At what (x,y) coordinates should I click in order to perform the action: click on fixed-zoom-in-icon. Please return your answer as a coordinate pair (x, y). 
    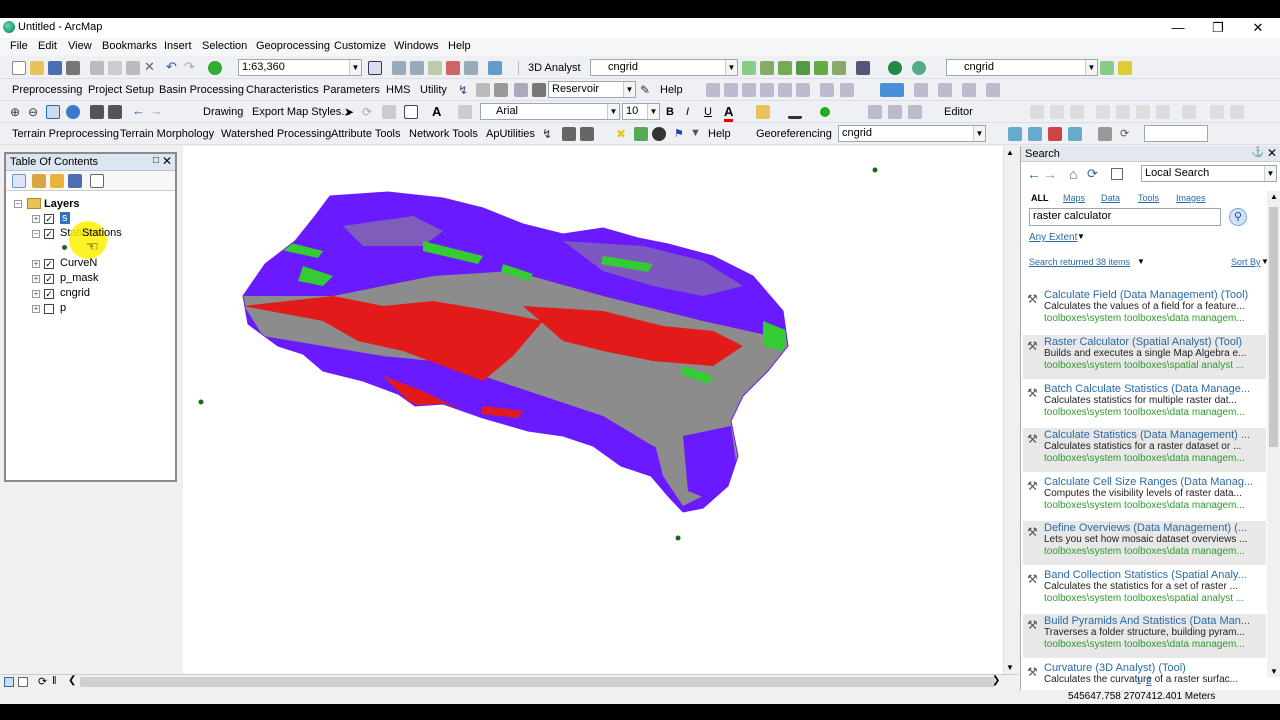
    Looking at the image, I should click on (97, 112).